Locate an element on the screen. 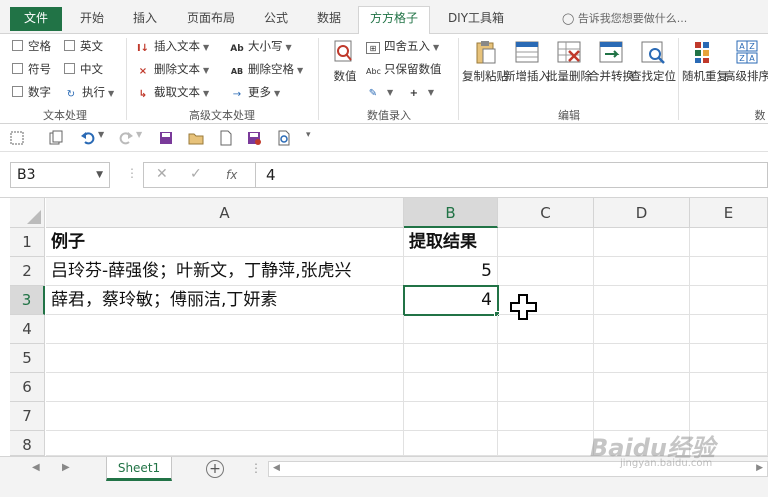 This screenshot has width=768, height=497. cell-a6 is located at coordinates (225, 387).